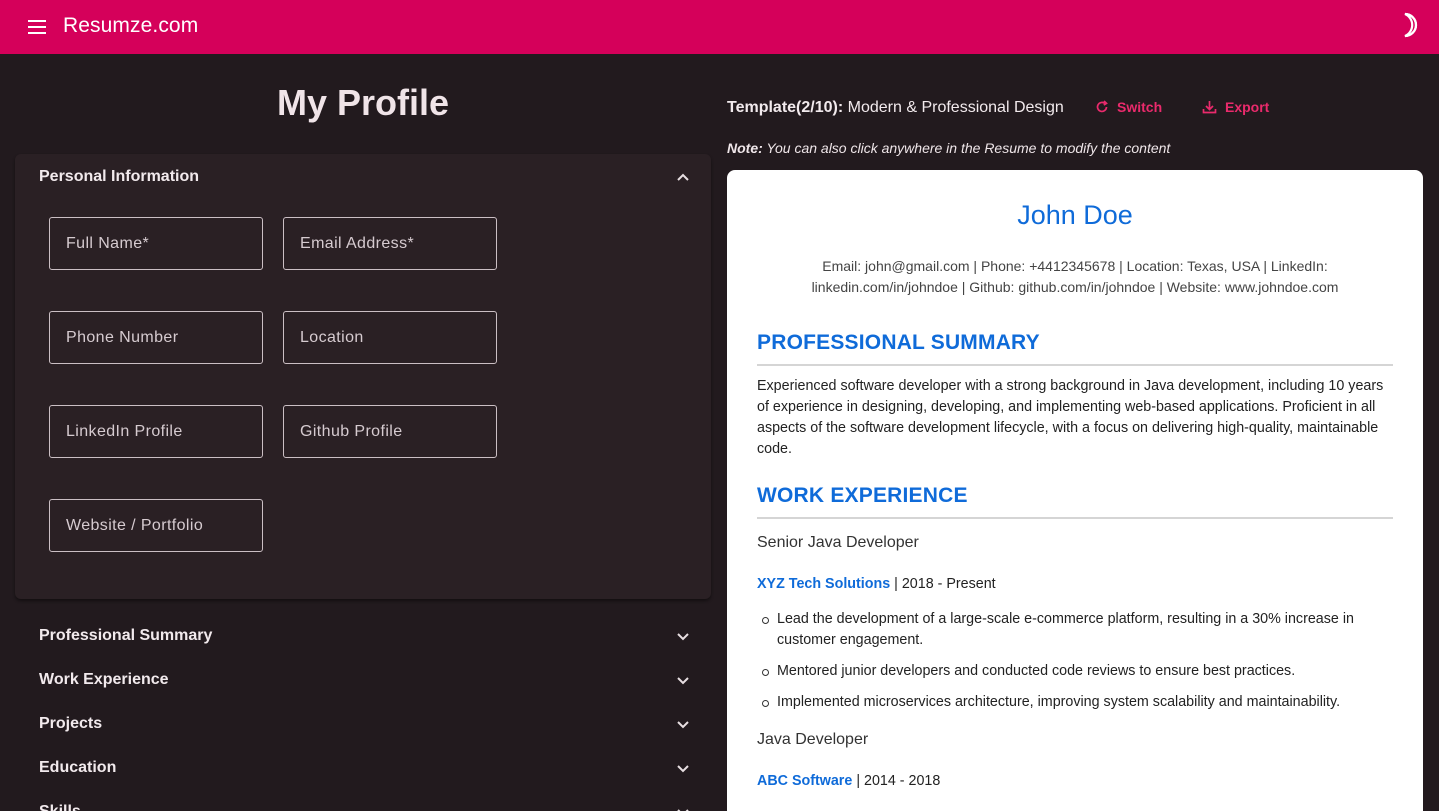  I want to click on job-dates: | 2018 - Present, so click(945, 584).